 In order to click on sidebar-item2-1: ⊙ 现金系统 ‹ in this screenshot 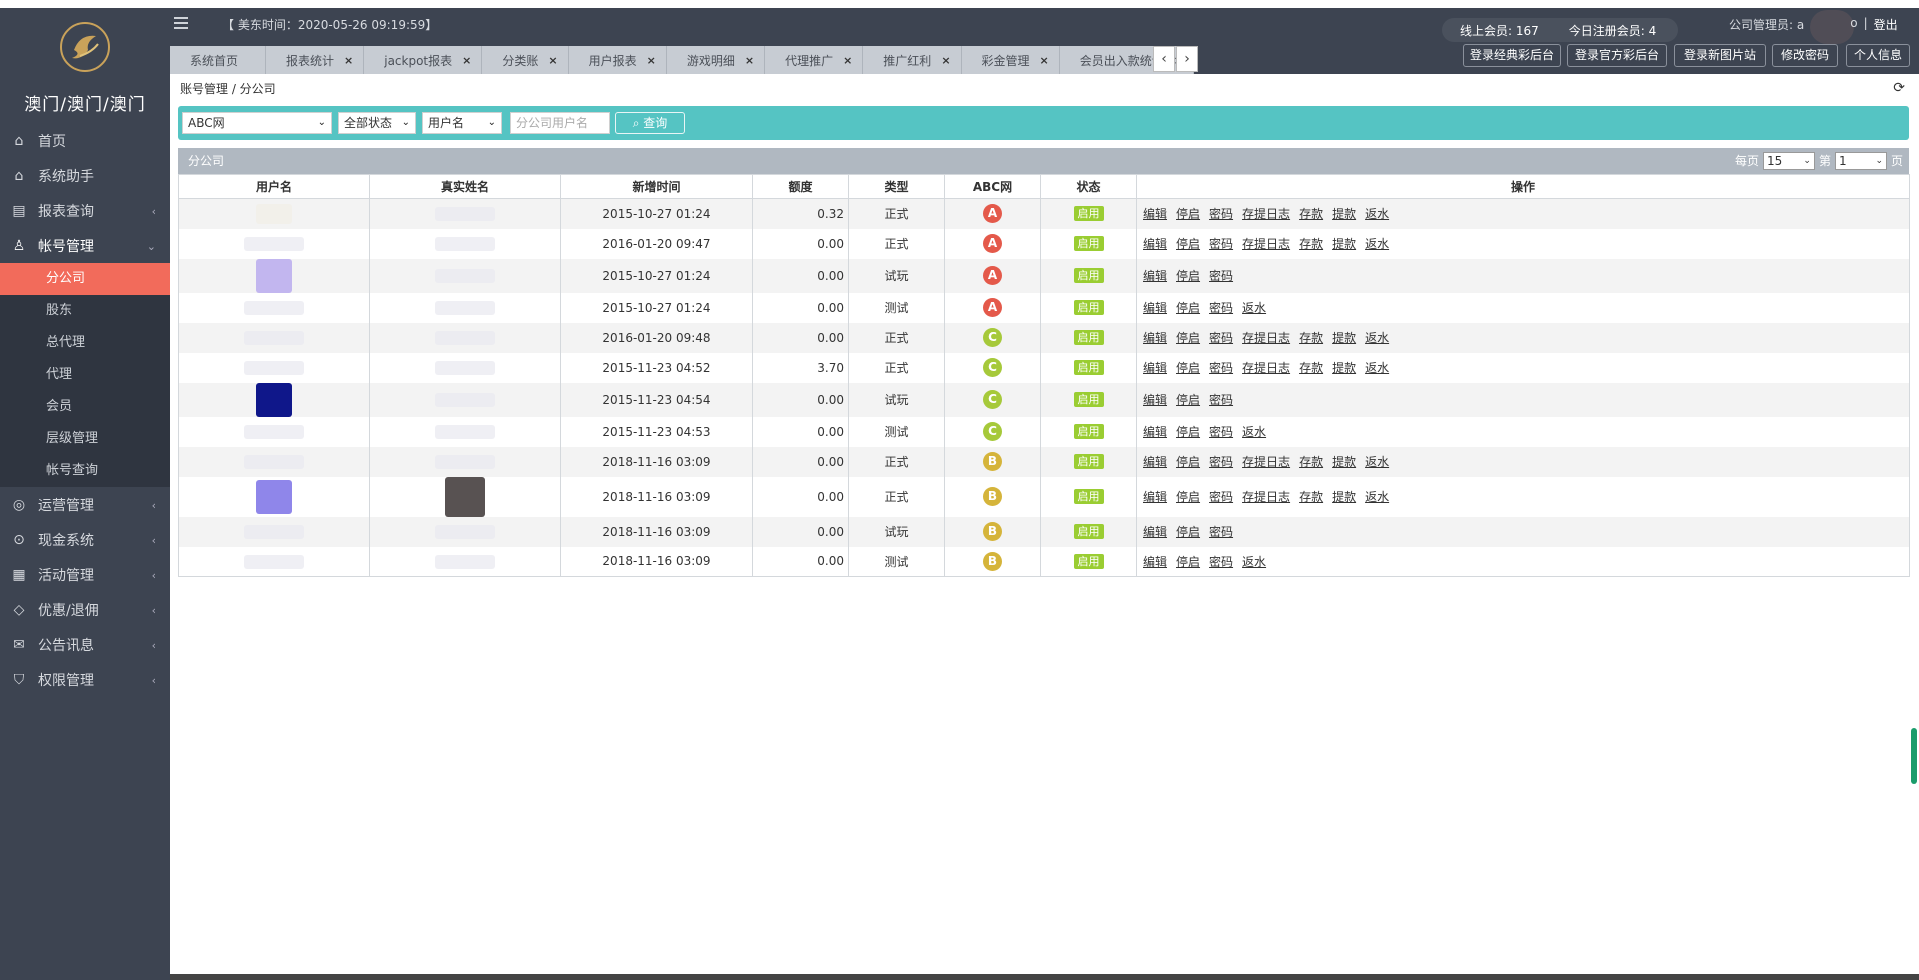, I will do `click(85, 539)`.